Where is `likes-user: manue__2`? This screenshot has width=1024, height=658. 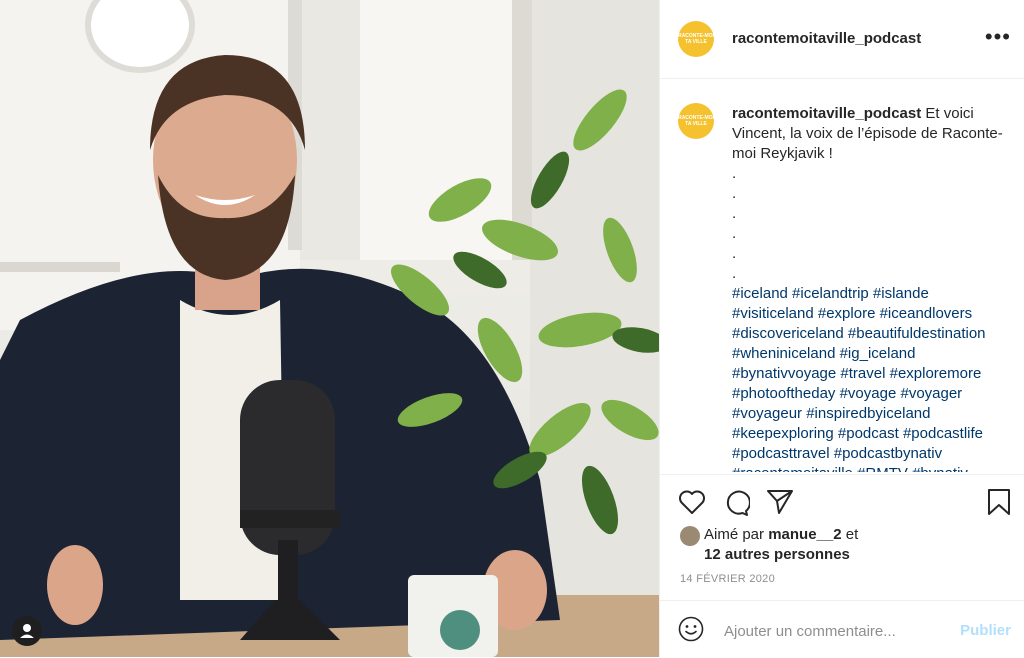
likes-user: manue__2 is located at coordinates (804, 534).